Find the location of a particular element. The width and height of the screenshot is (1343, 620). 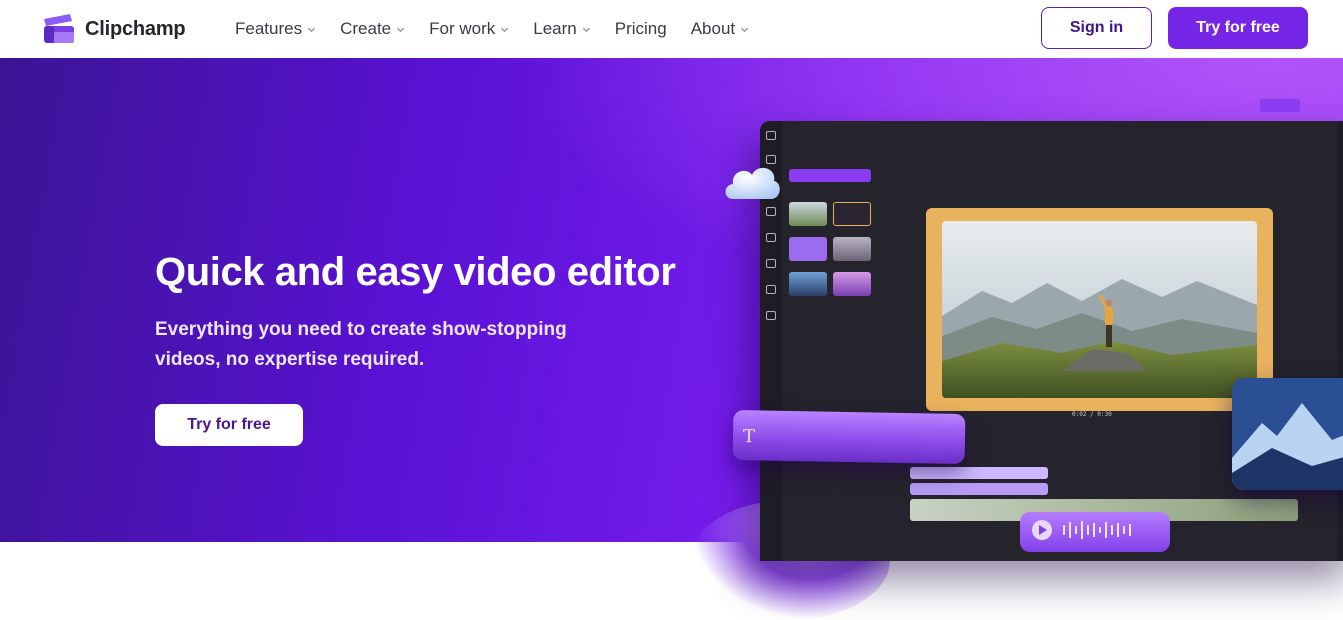

menu-item-label: About is located at coordinates (713, 28).